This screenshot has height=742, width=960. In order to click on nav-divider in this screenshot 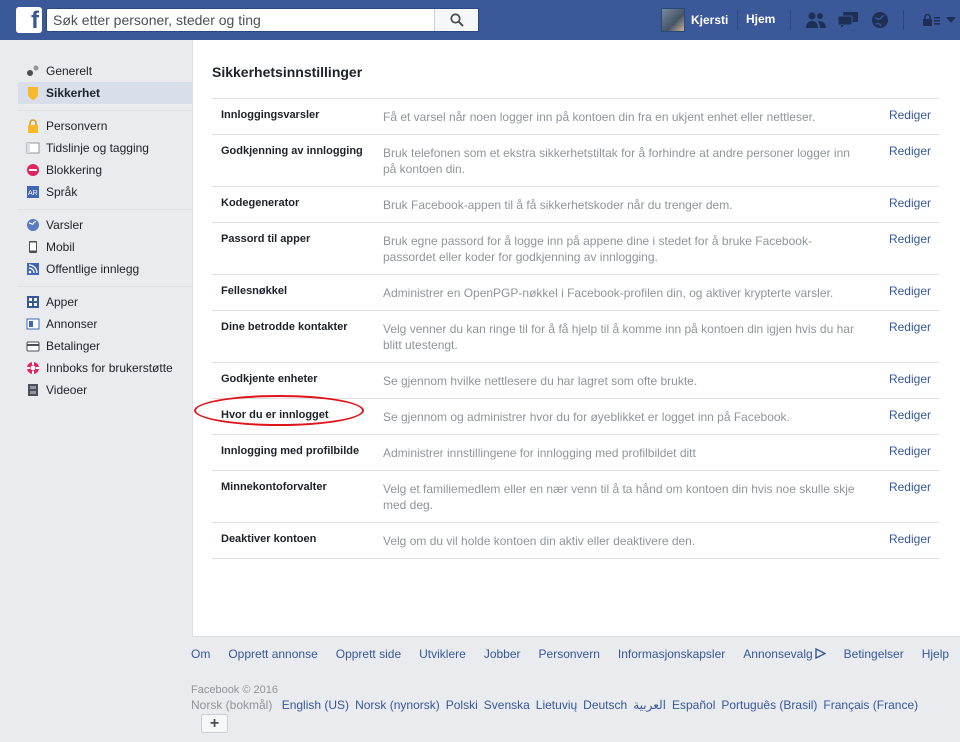, I will do `click(903, 20)`.